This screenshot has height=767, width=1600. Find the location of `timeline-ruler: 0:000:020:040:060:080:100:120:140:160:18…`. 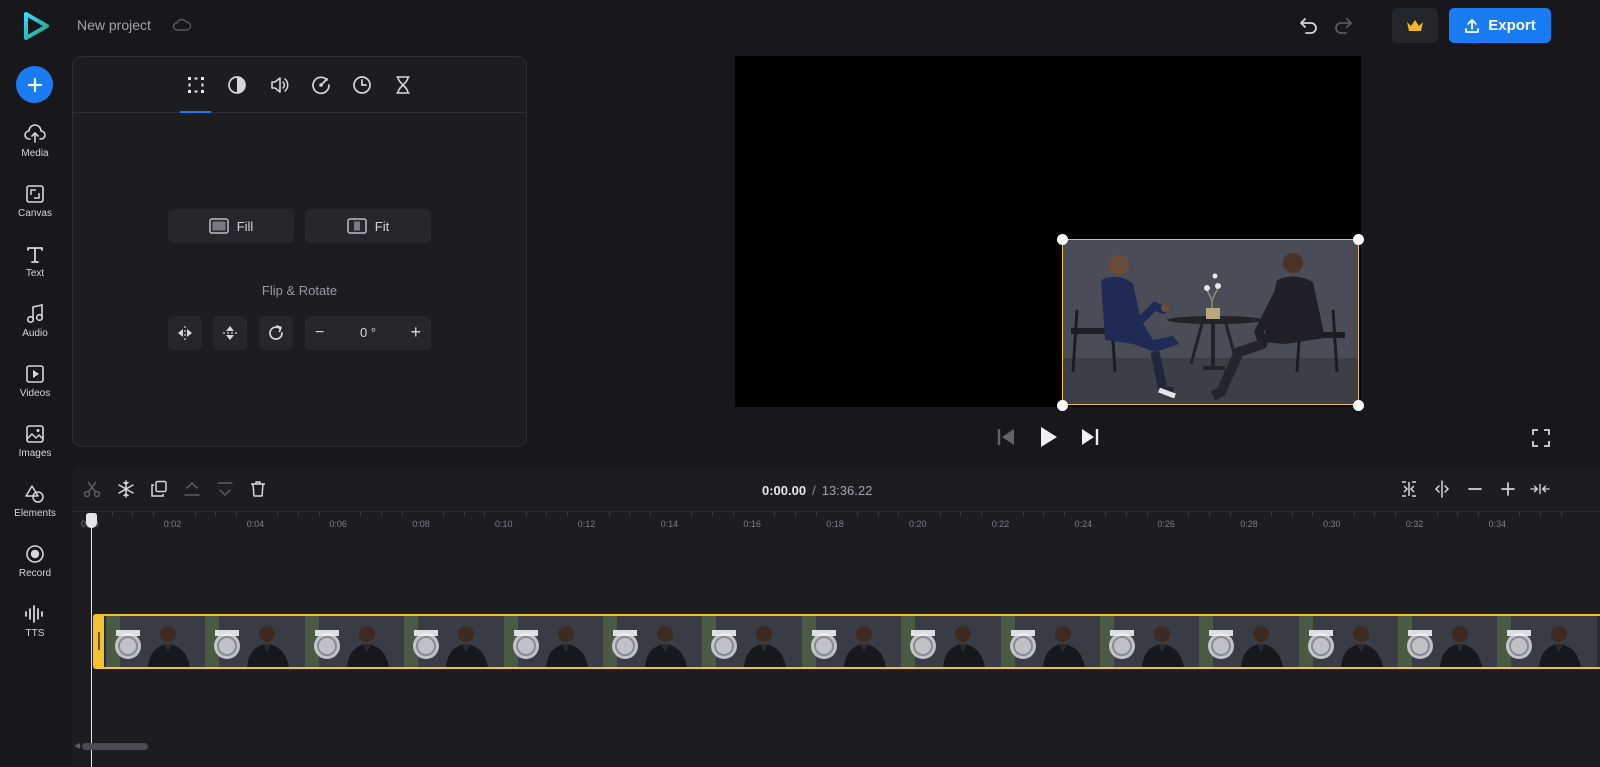

timeline-ruler: 0:000:020:040:060:080:100:120:140:160:18… is located at coordinates (836, 521).